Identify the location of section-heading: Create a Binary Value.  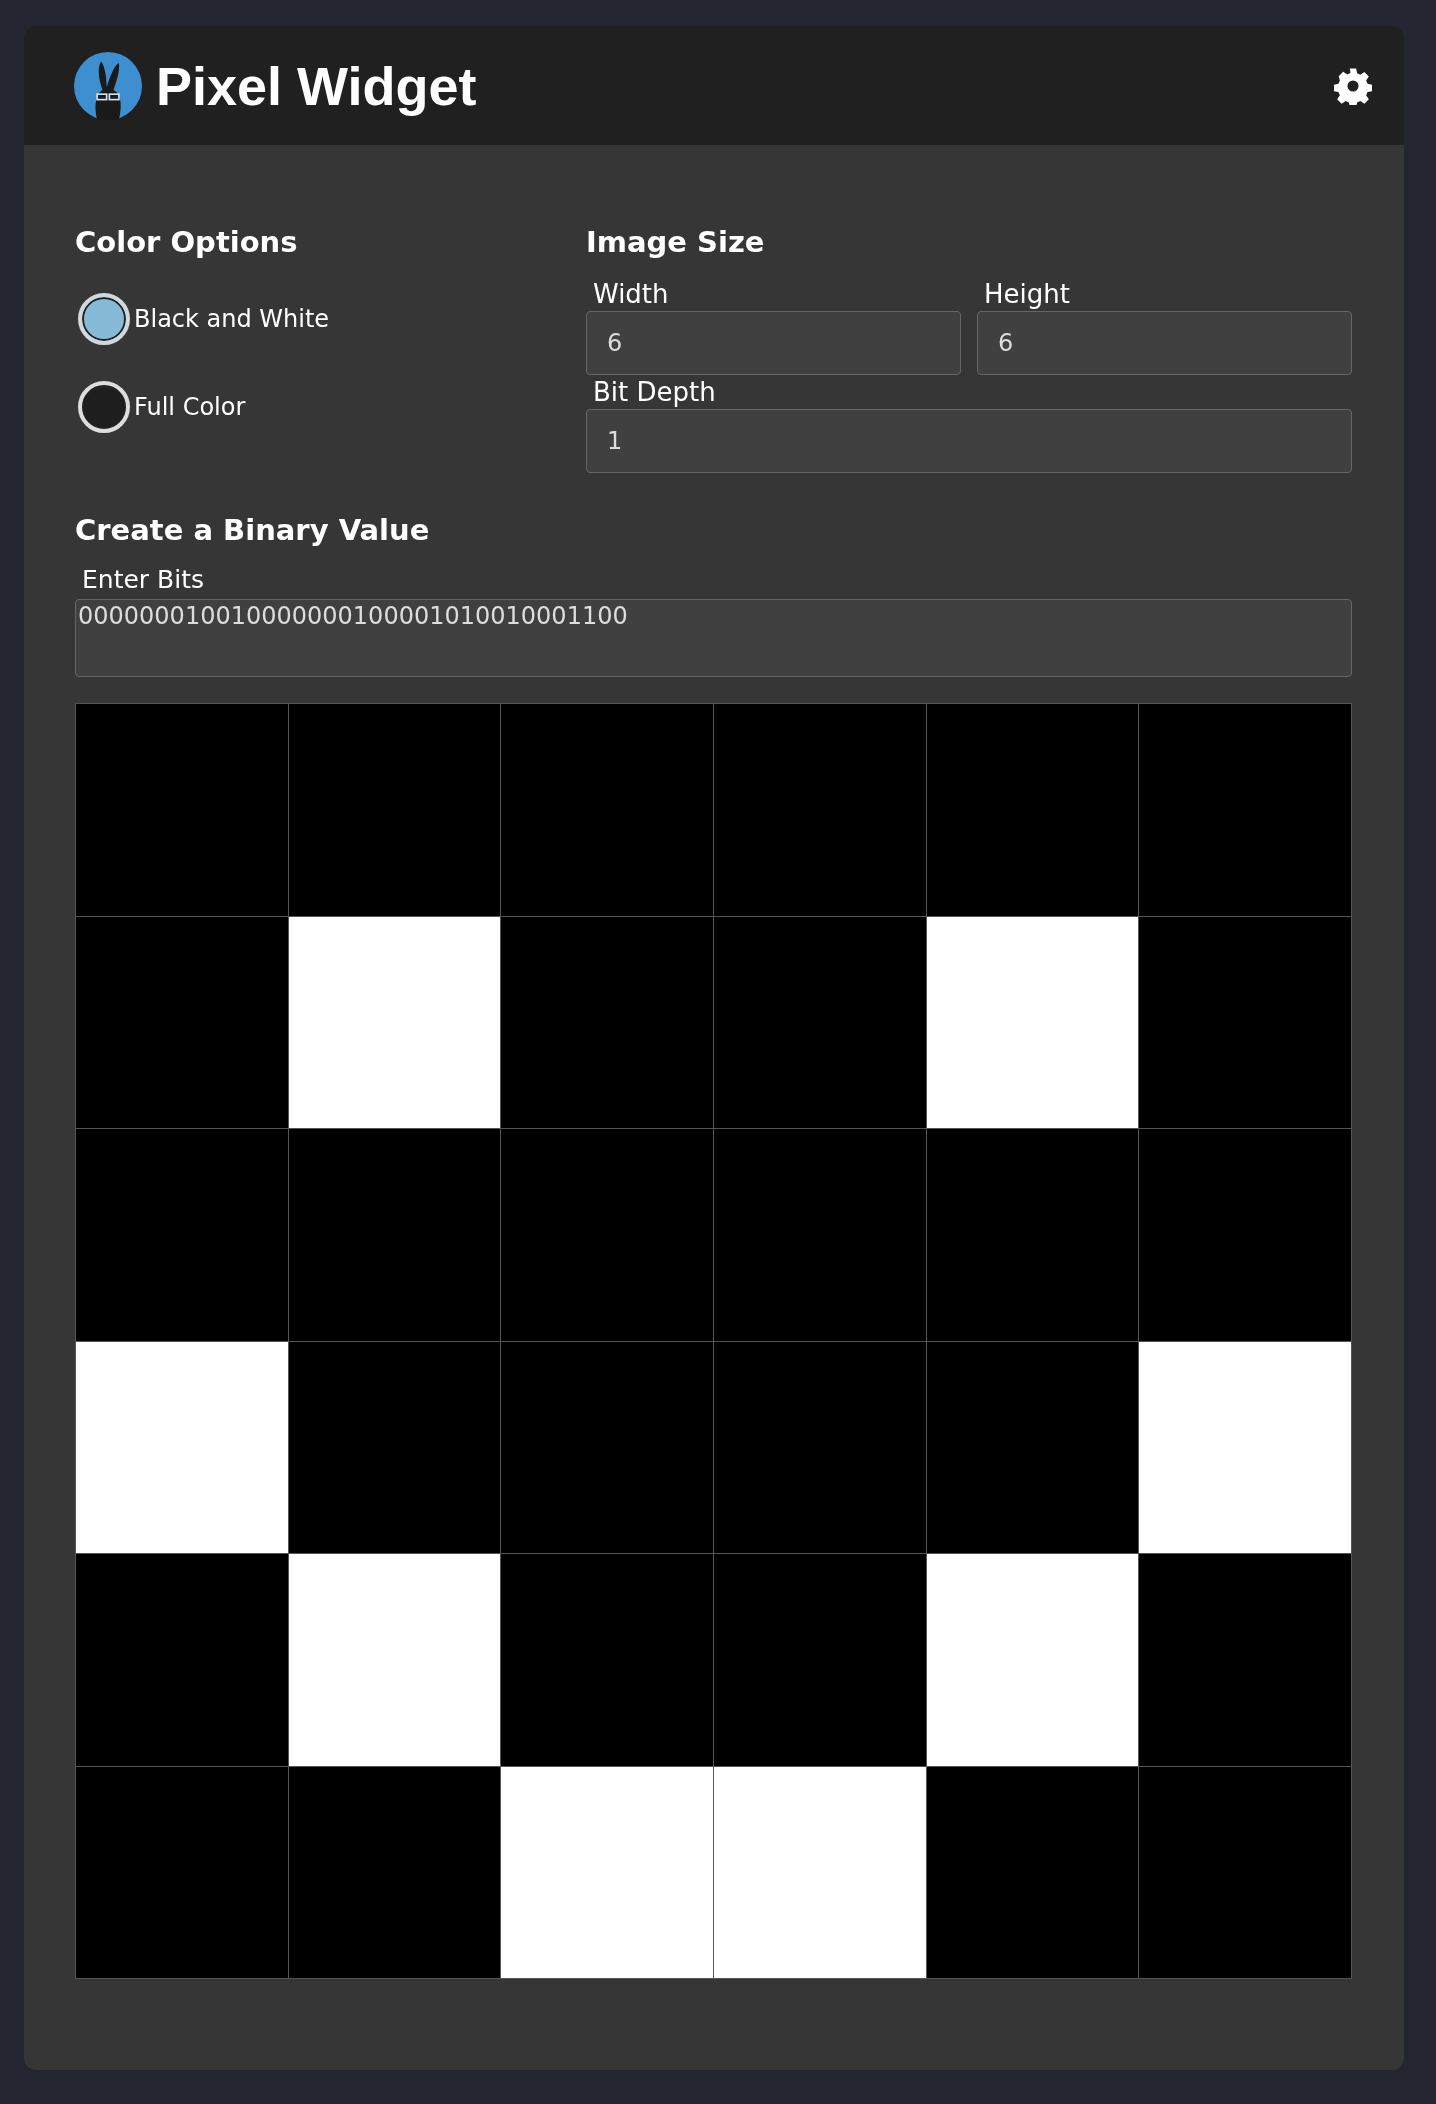
(253, 531).